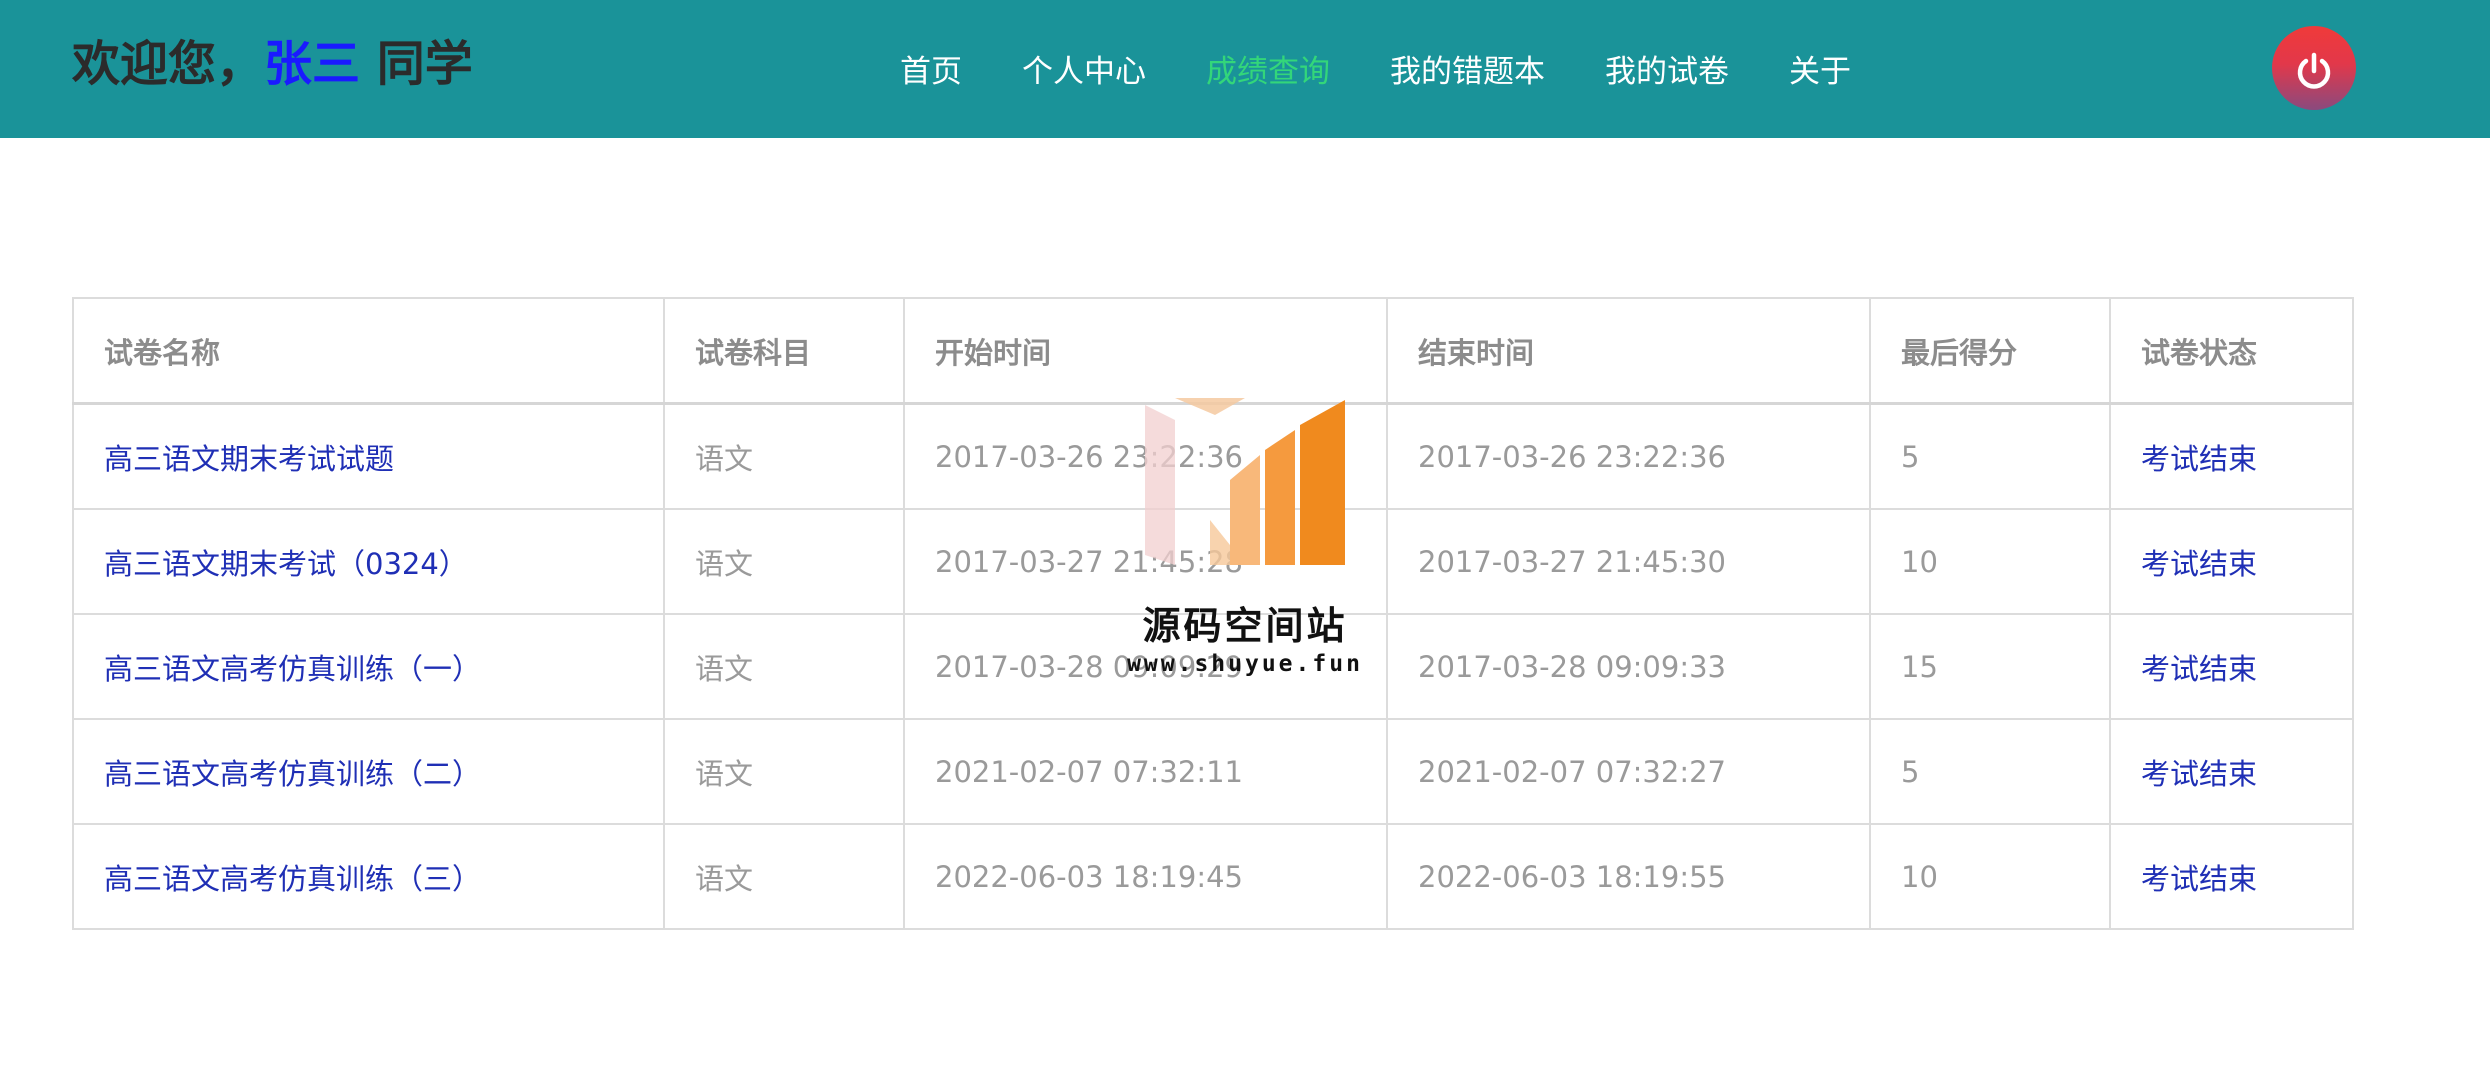 The image size is (2490, 1080). I want to click on nav-my-papers: 我的试卷, so click(1667, 68).